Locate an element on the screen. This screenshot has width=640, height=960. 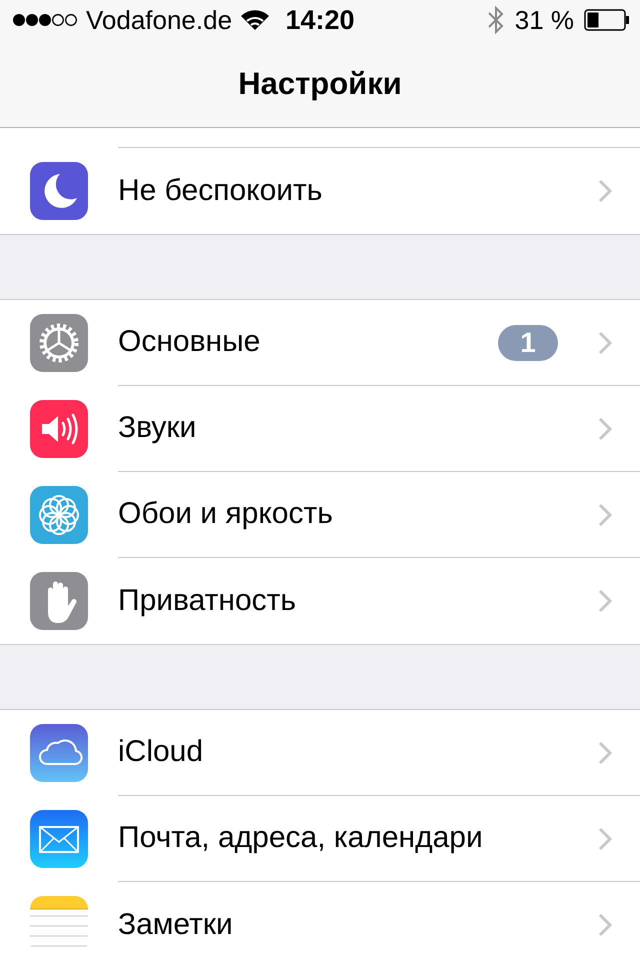
settings-row: Почта, адреса, календари is located at coordinates (379, 839).